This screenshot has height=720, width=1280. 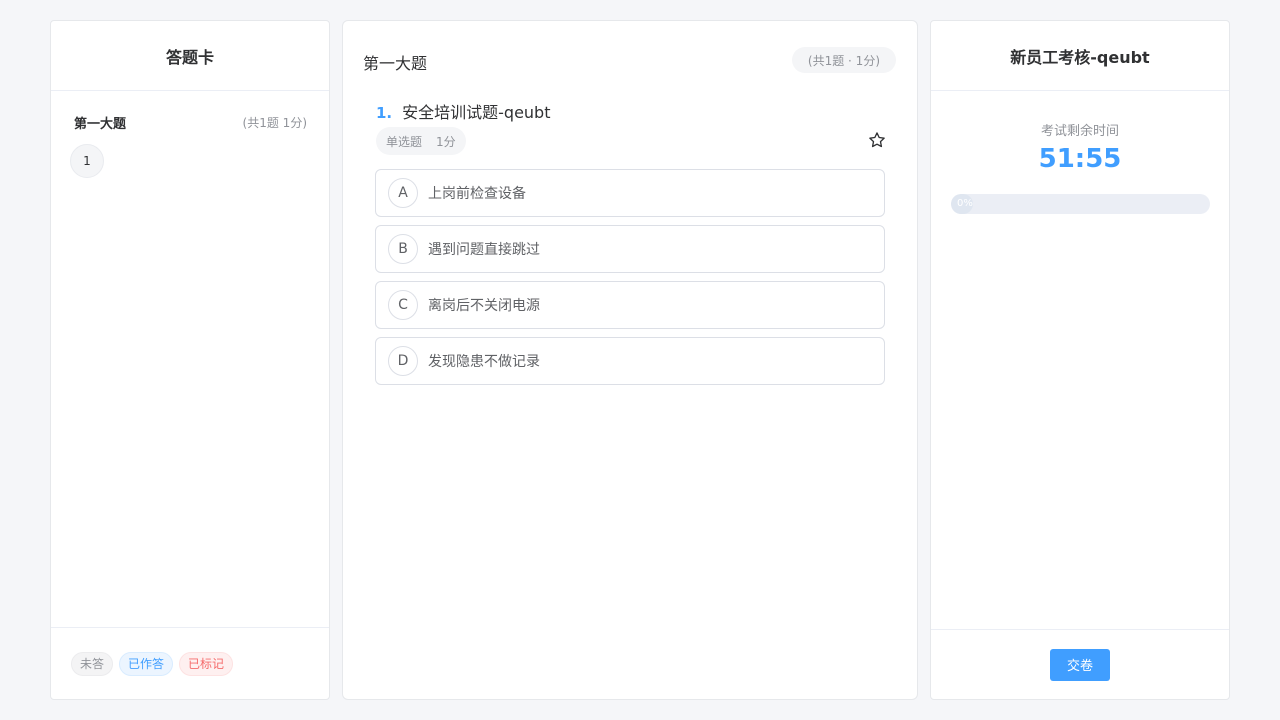 What do you see at coordinates (190, 122) in the screenshot?
I see `answer-card-section: 第一大题 (共1题 1分)` at bounding box center [190, 122].